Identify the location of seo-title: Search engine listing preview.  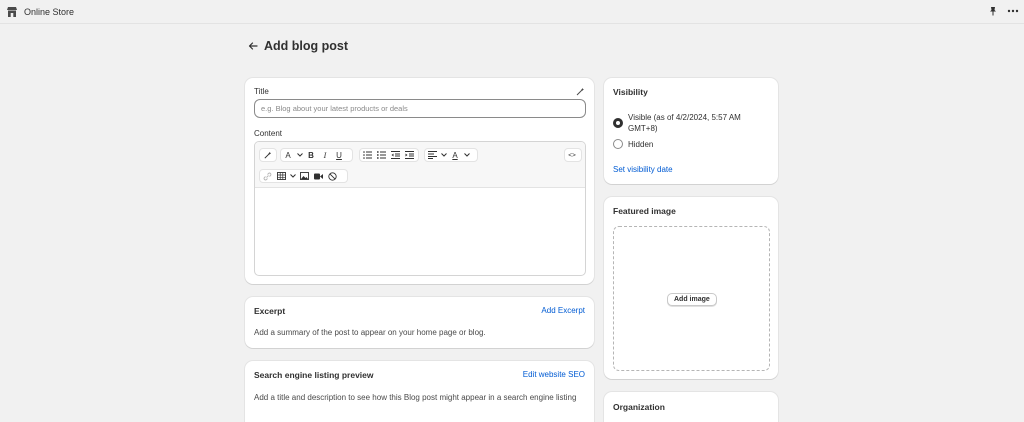
(314, 375).